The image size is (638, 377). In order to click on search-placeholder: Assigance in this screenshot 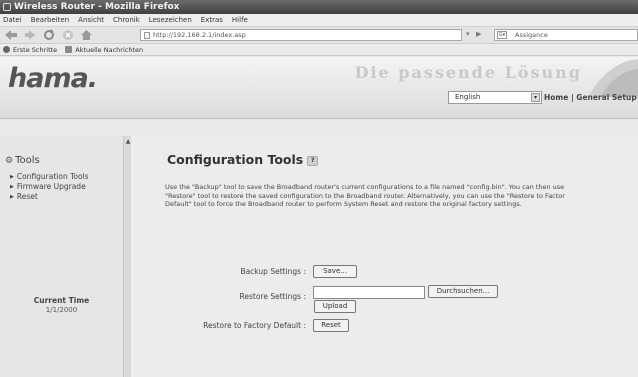, I will do `click(531, 35)`.